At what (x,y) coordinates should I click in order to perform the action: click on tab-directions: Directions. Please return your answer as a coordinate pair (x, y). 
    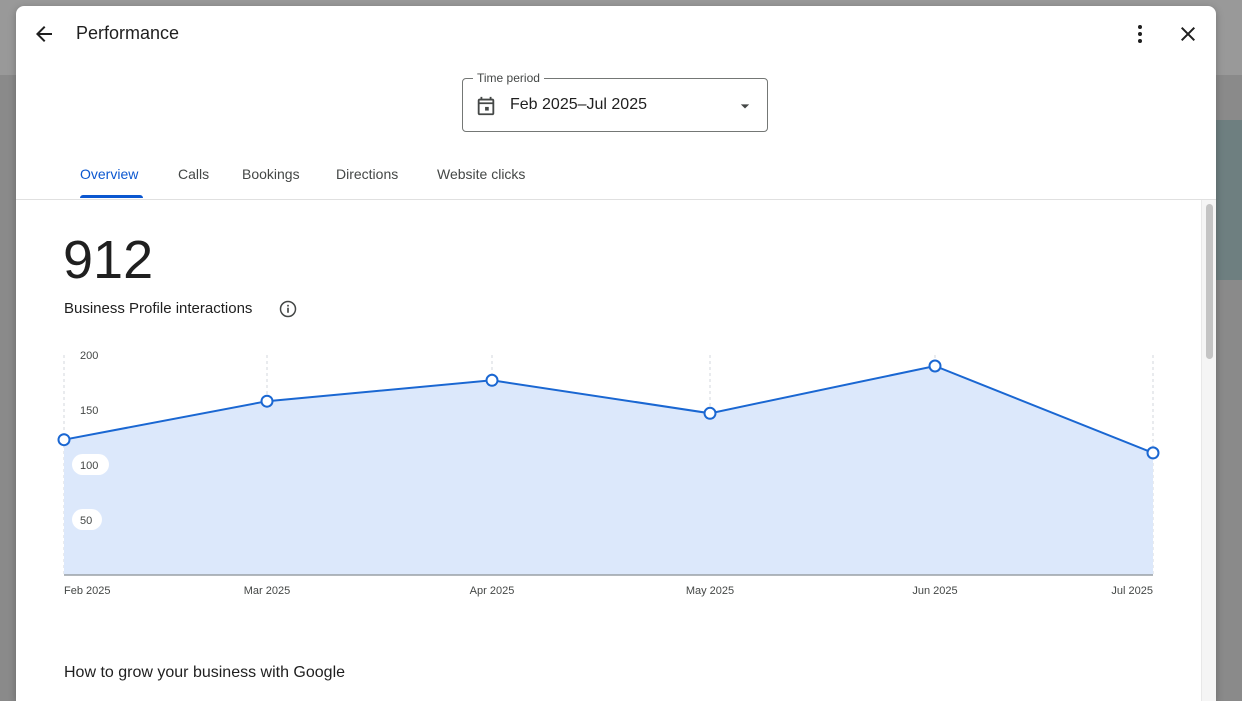
    Looking at the image, I should click on (367, 174).